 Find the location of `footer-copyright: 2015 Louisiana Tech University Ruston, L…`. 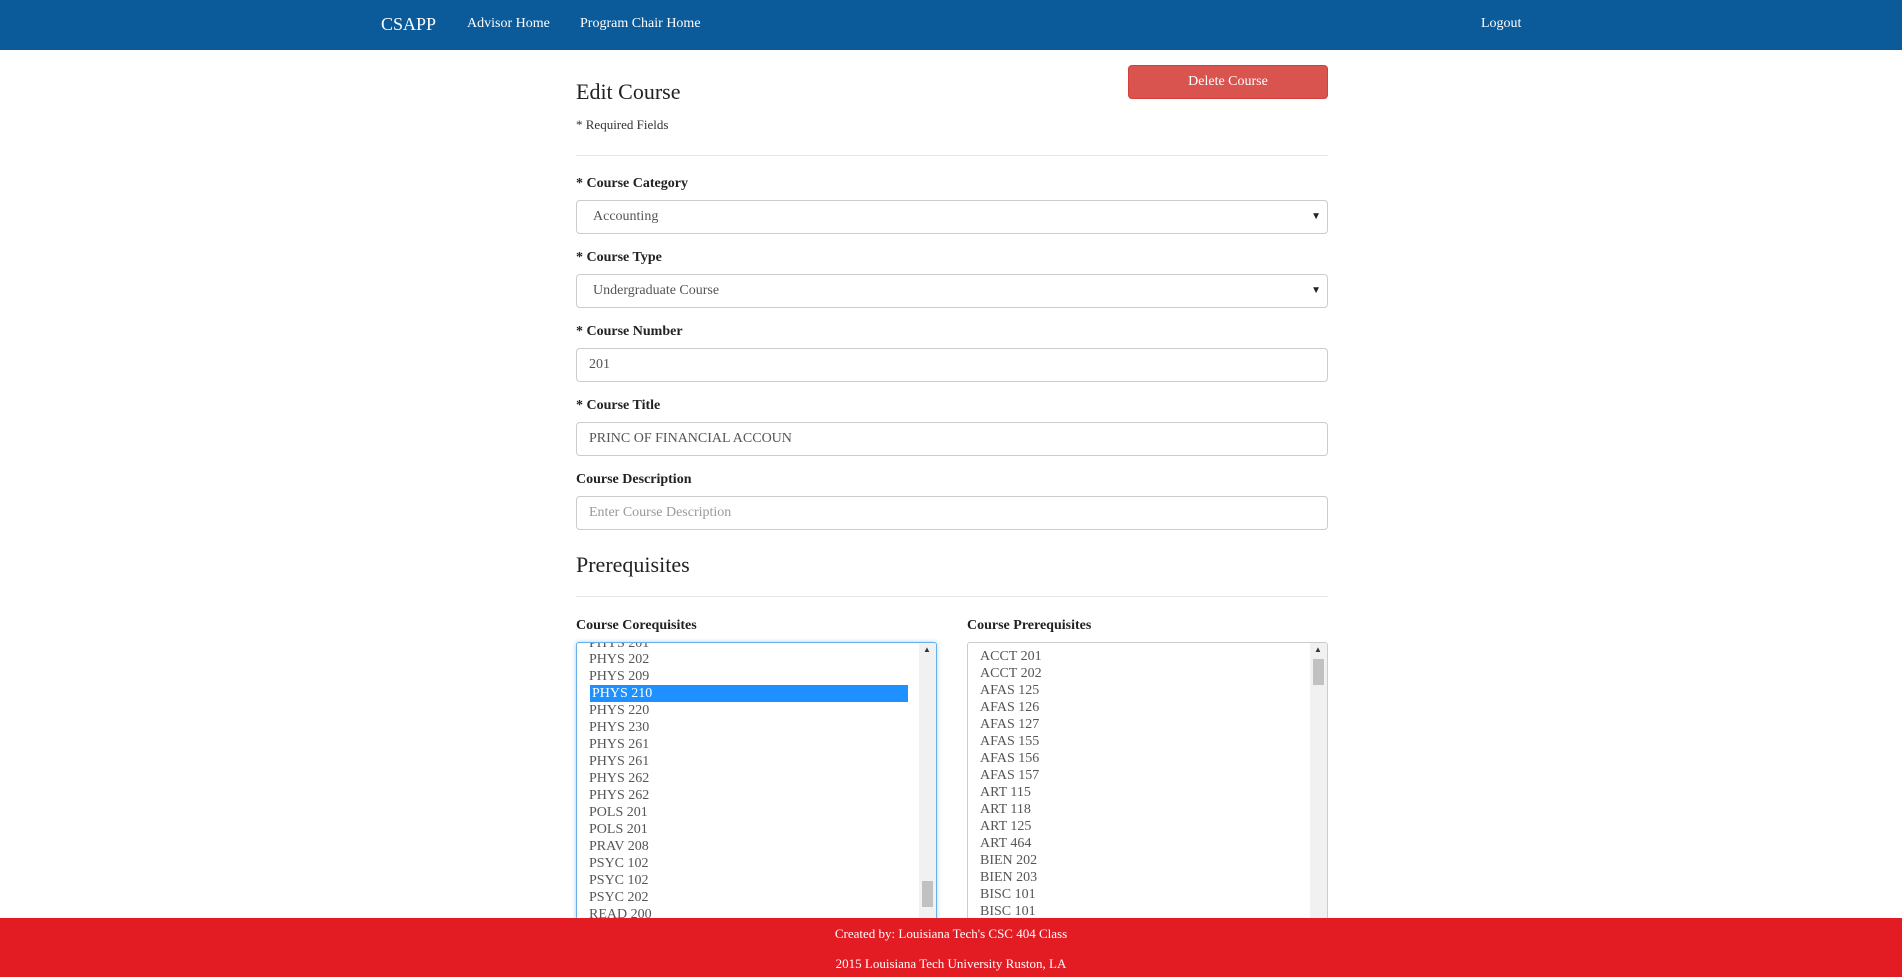

footer-copyright: 2015 Louisiana Tech University Ruston, L… is located at coordinates (951, 963).